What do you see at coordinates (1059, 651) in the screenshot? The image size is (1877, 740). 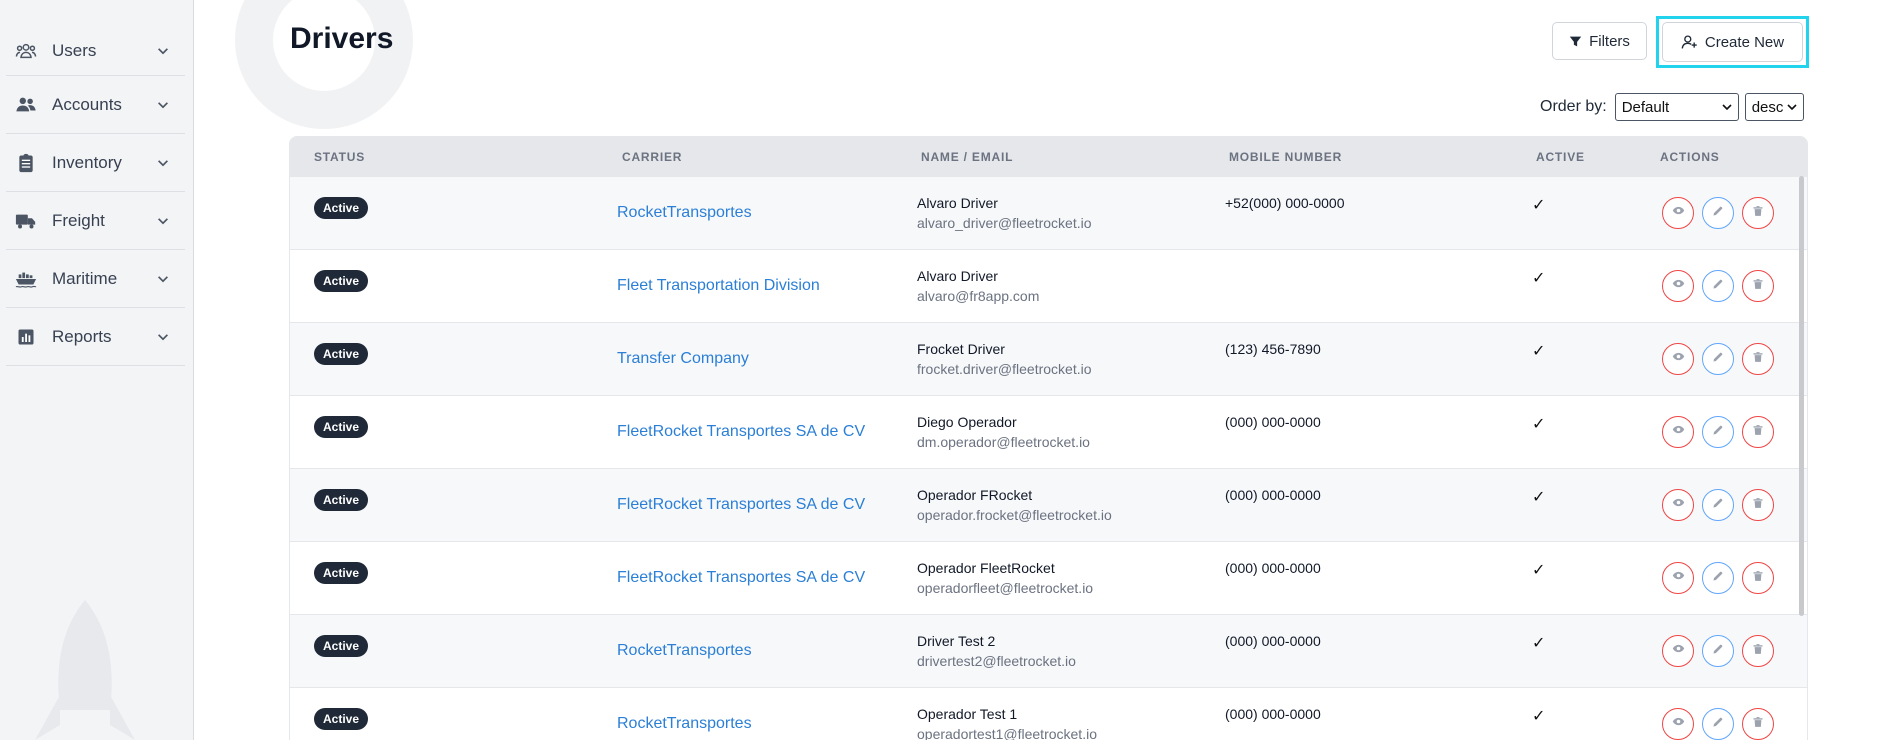 I see `name-email-cell: Driver Test 2 drivertest2@fleetrocket.io` at bounding box center [1059, 651].